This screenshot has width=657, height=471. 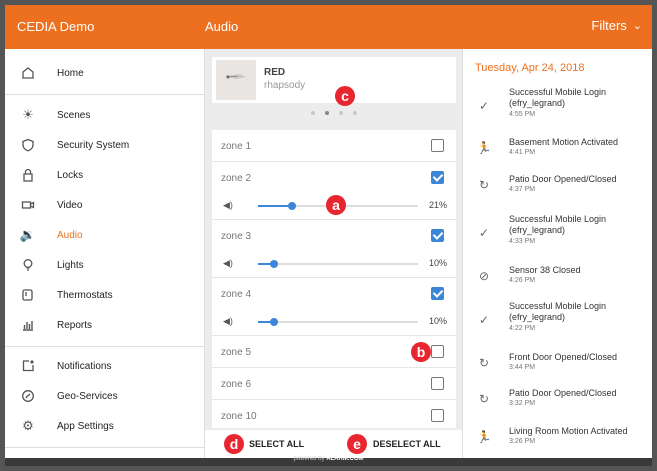 I want to click on video-camera-icon, so click(x=28, y=205).